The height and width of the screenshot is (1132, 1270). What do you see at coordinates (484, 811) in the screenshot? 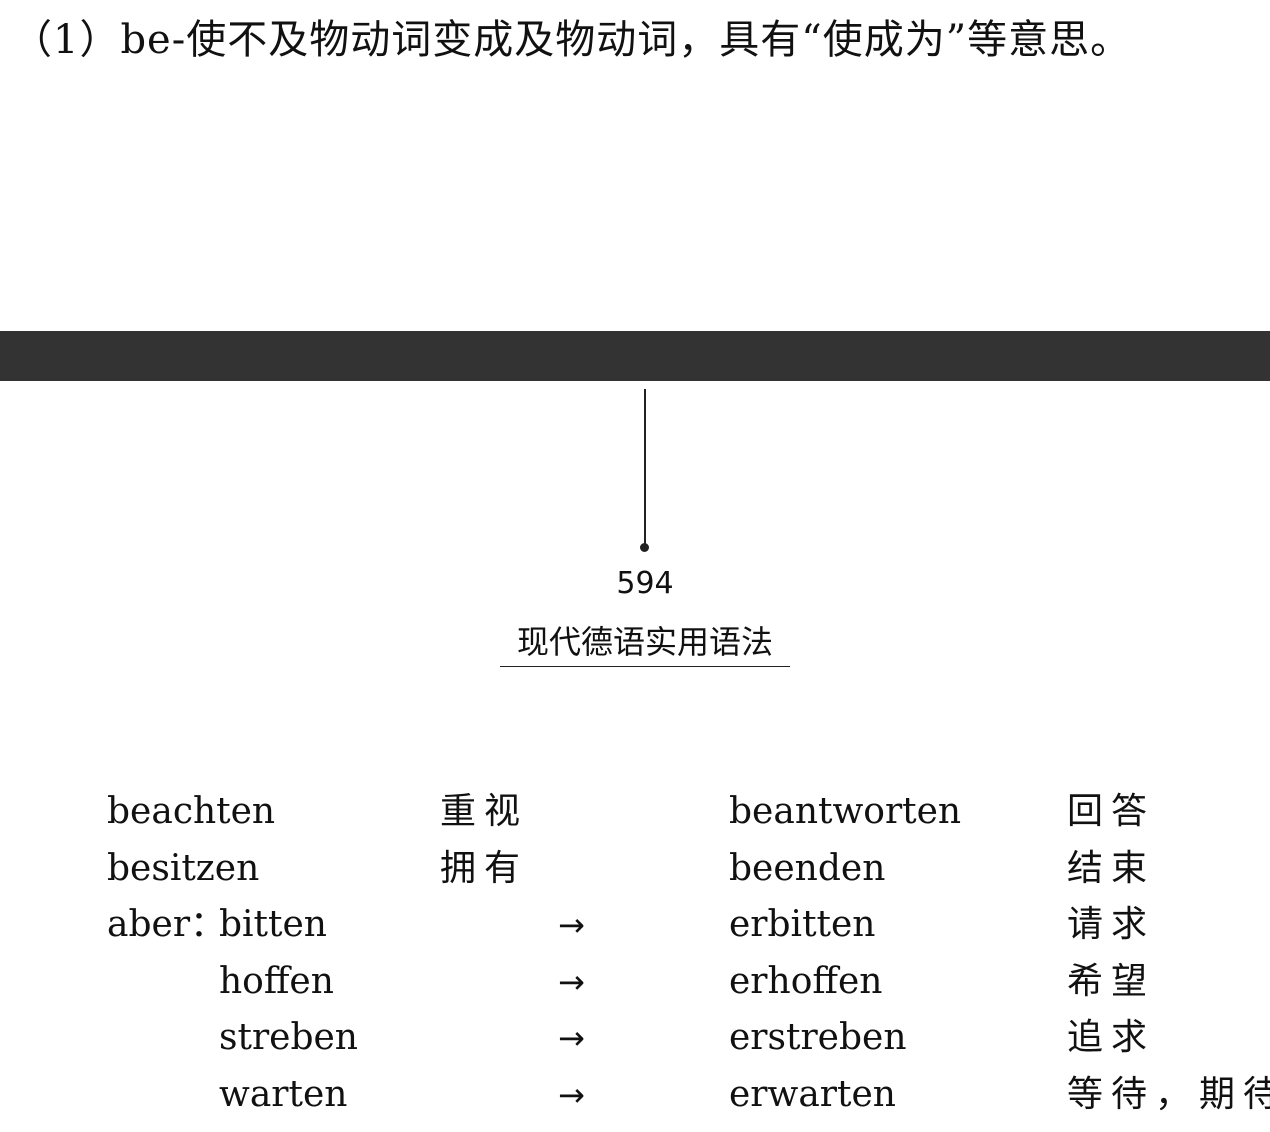
I see `base-verb-meaning: 重视` at bounding box center [484, 811].